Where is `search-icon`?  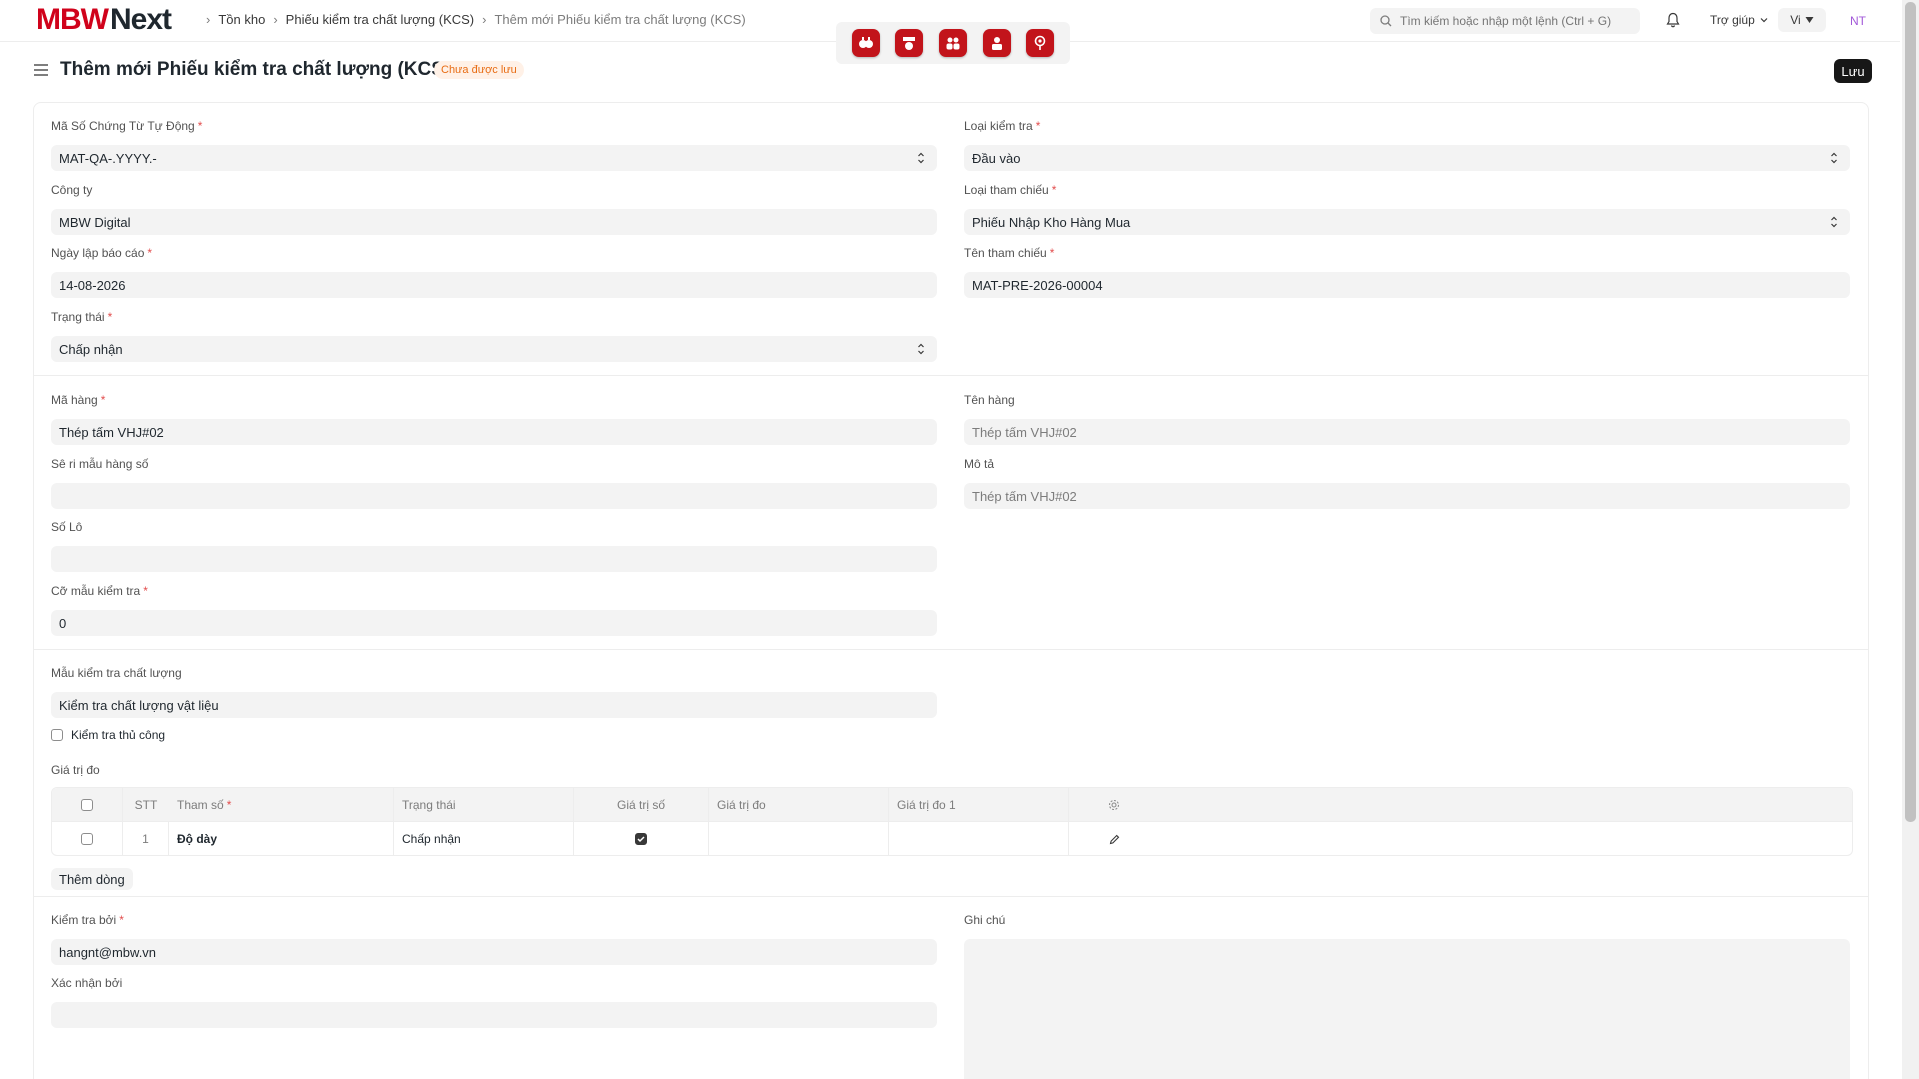 search-icon is located at coordinates (1386, 21).